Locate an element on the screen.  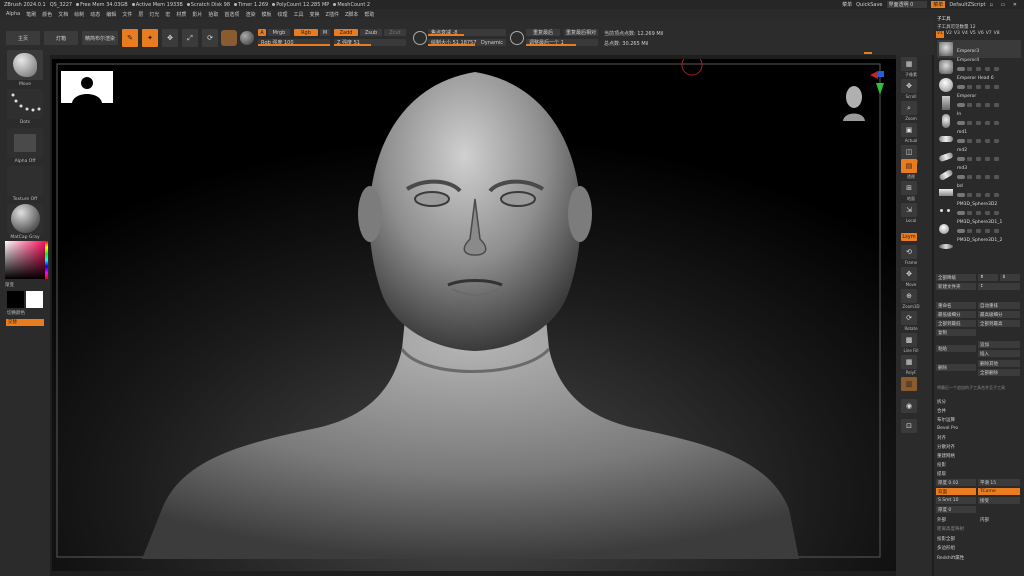
focal-shift-slider: 焦点衰减 -8 is located at coordinates (467, 32).